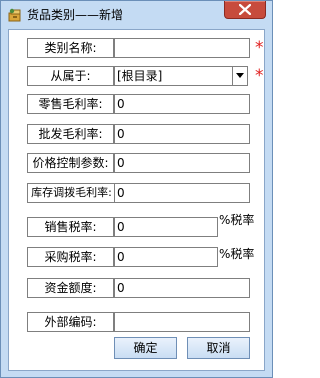 The image size is (320, 378). I want to click on sales-tax-field: 0, so click(166, 227).